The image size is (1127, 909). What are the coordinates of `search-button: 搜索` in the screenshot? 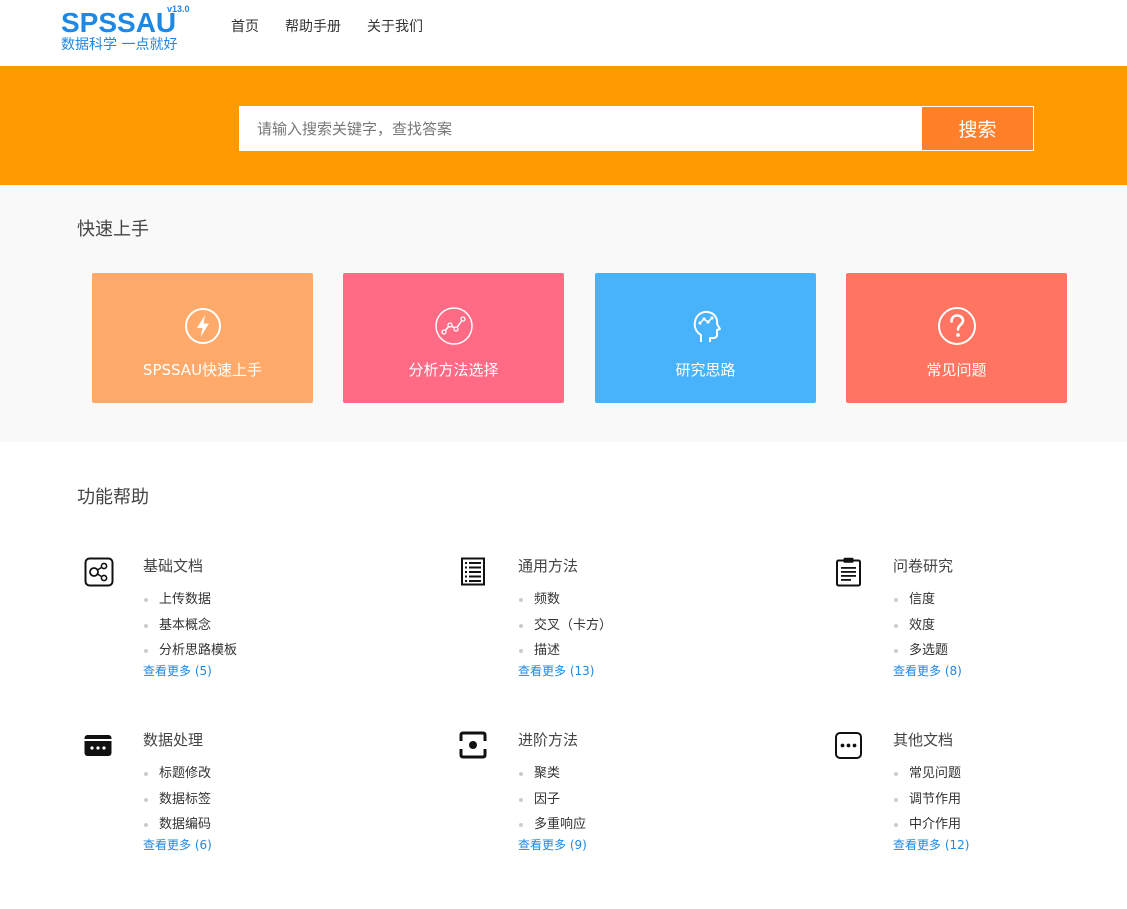 It's located at (977, 128).